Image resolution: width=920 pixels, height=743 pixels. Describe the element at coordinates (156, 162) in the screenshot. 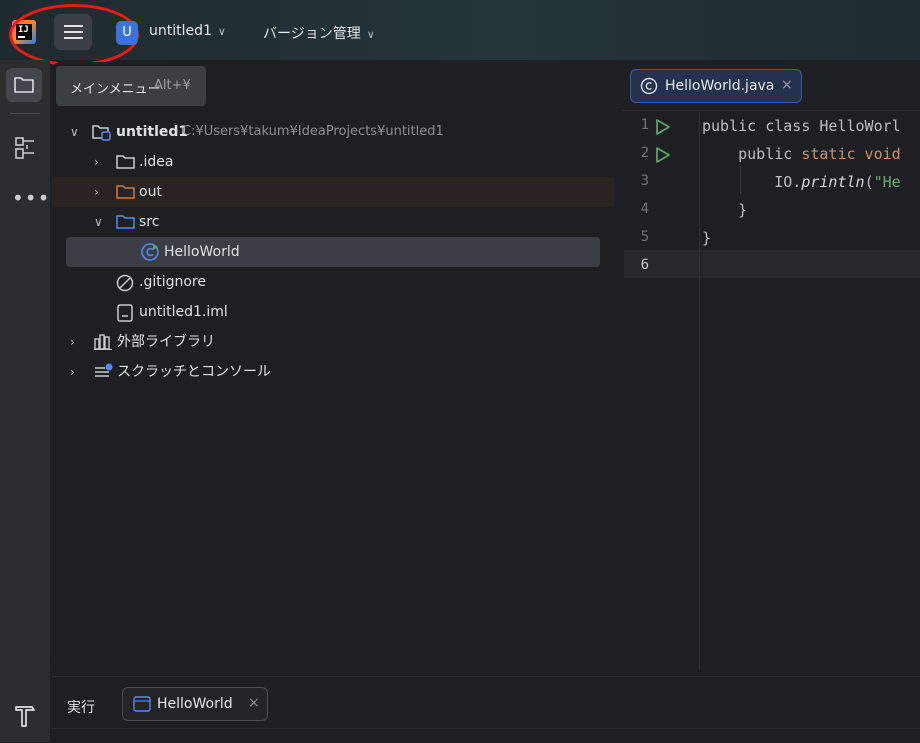

I see `idea-label: .idea` at that location.